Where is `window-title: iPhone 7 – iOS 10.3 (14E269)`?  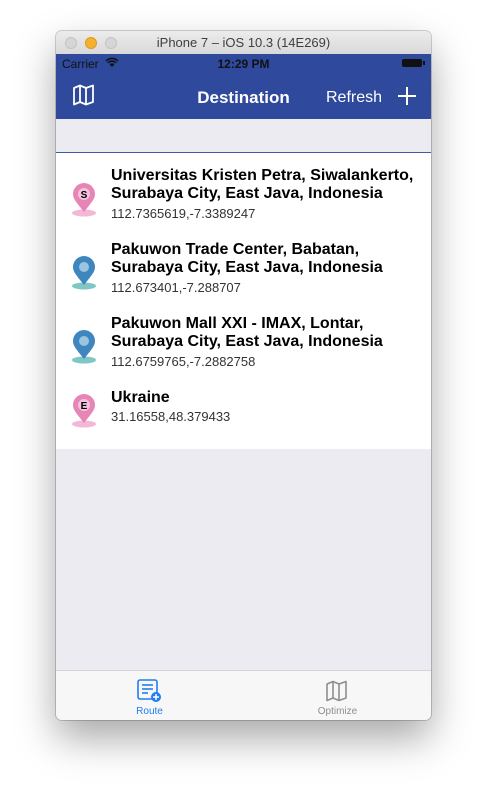
window-title: iPhone 7 – iOS 10.3 (14E269) is located at coordinates (243, 42).